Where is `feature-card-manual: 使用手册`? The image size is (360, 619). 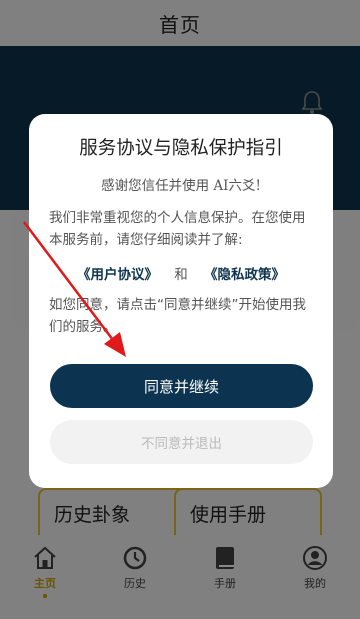 feature-card-manual: 使用手册 is located at coordinates (248, 514).